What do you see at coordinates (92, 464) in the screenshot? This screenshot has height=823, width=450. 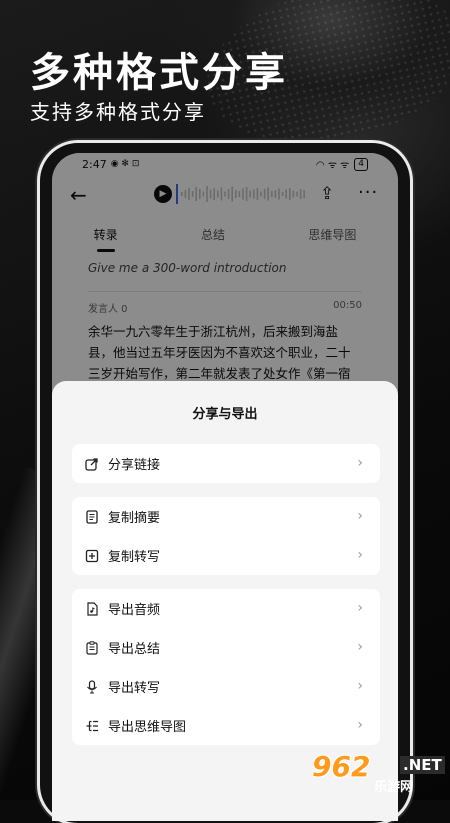 I see `share-link-icon` at bounding box center [92, 464].